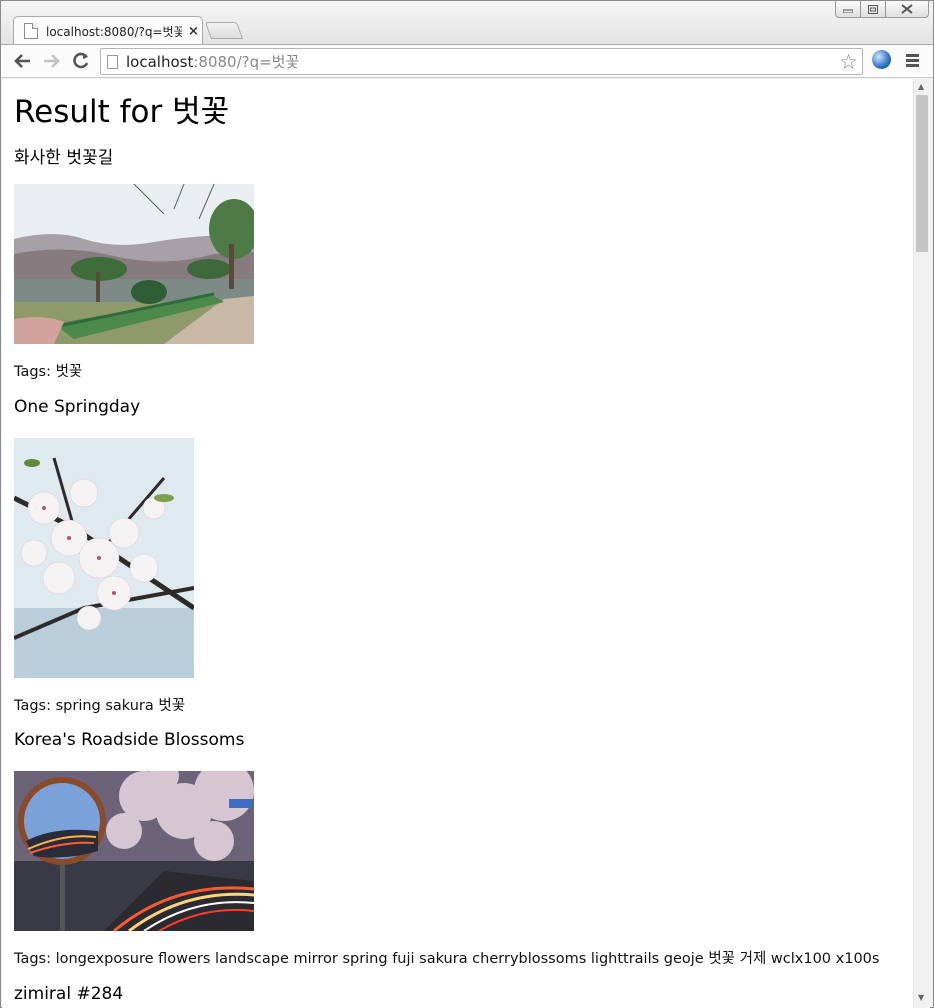  What do you see at coordinates (224, 30) in the screenshot?
I see `new-tab-button` at bounding box center [224, 30].